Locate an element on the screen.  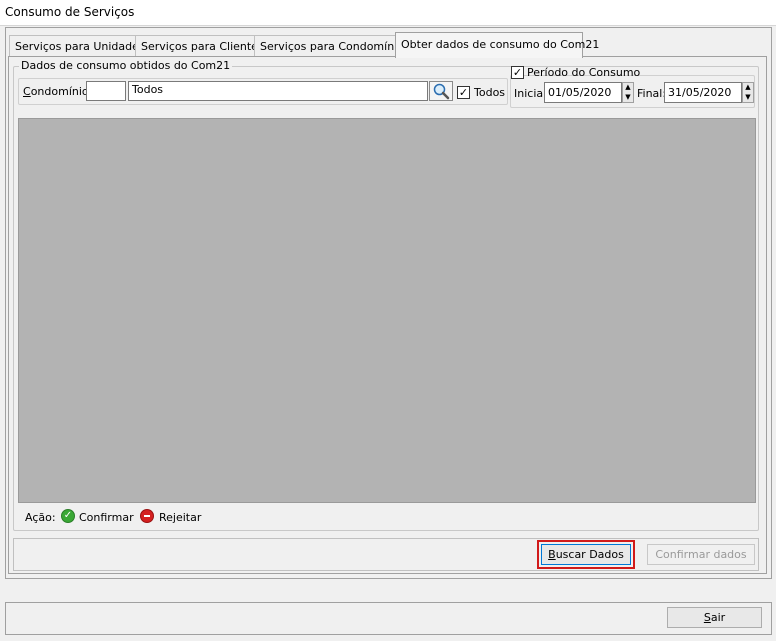
confirm-check-icon: ✓ is located at coordinates (68, 516).